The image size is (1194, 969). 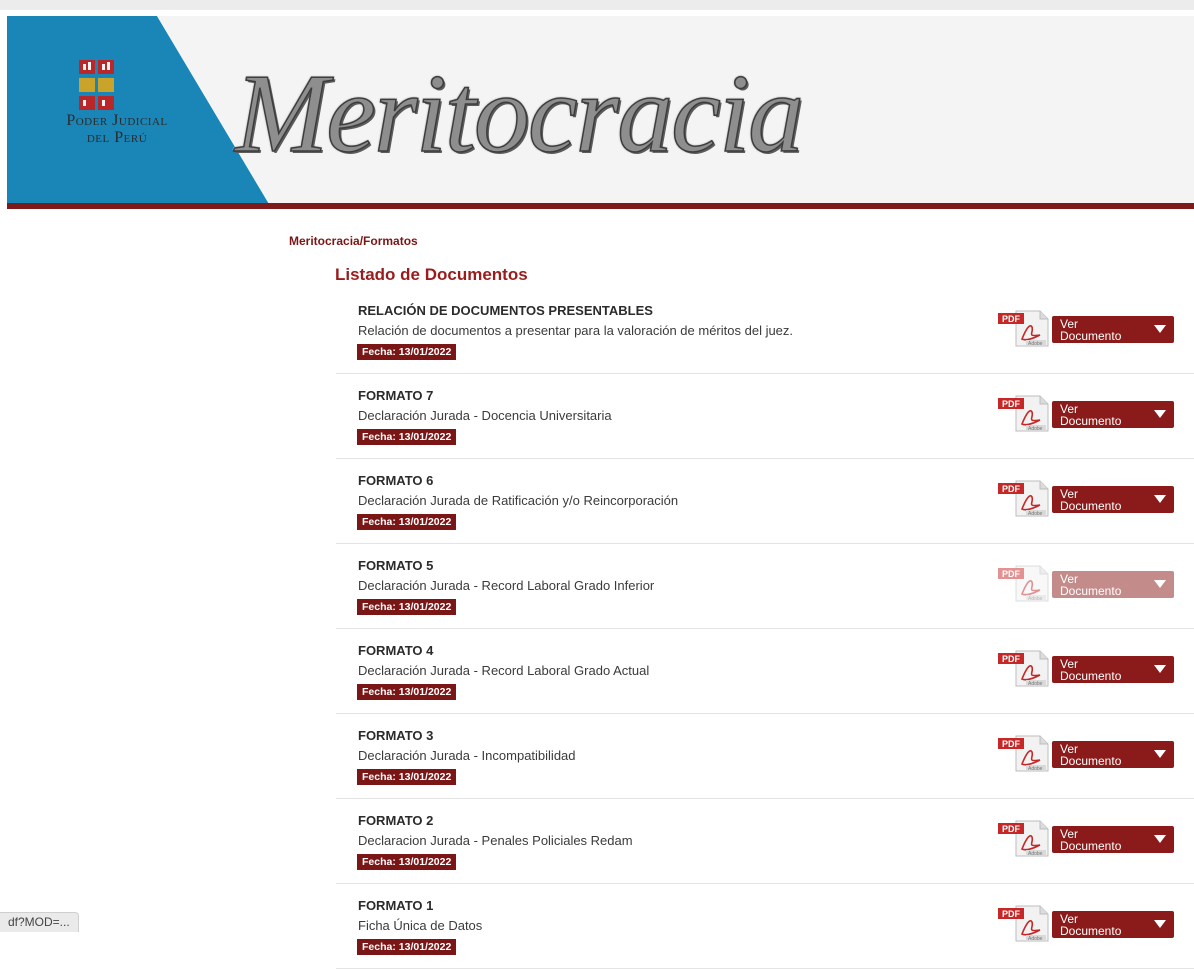 I want to click on document-title: FORMATO 2, so click(x=396, y=820).